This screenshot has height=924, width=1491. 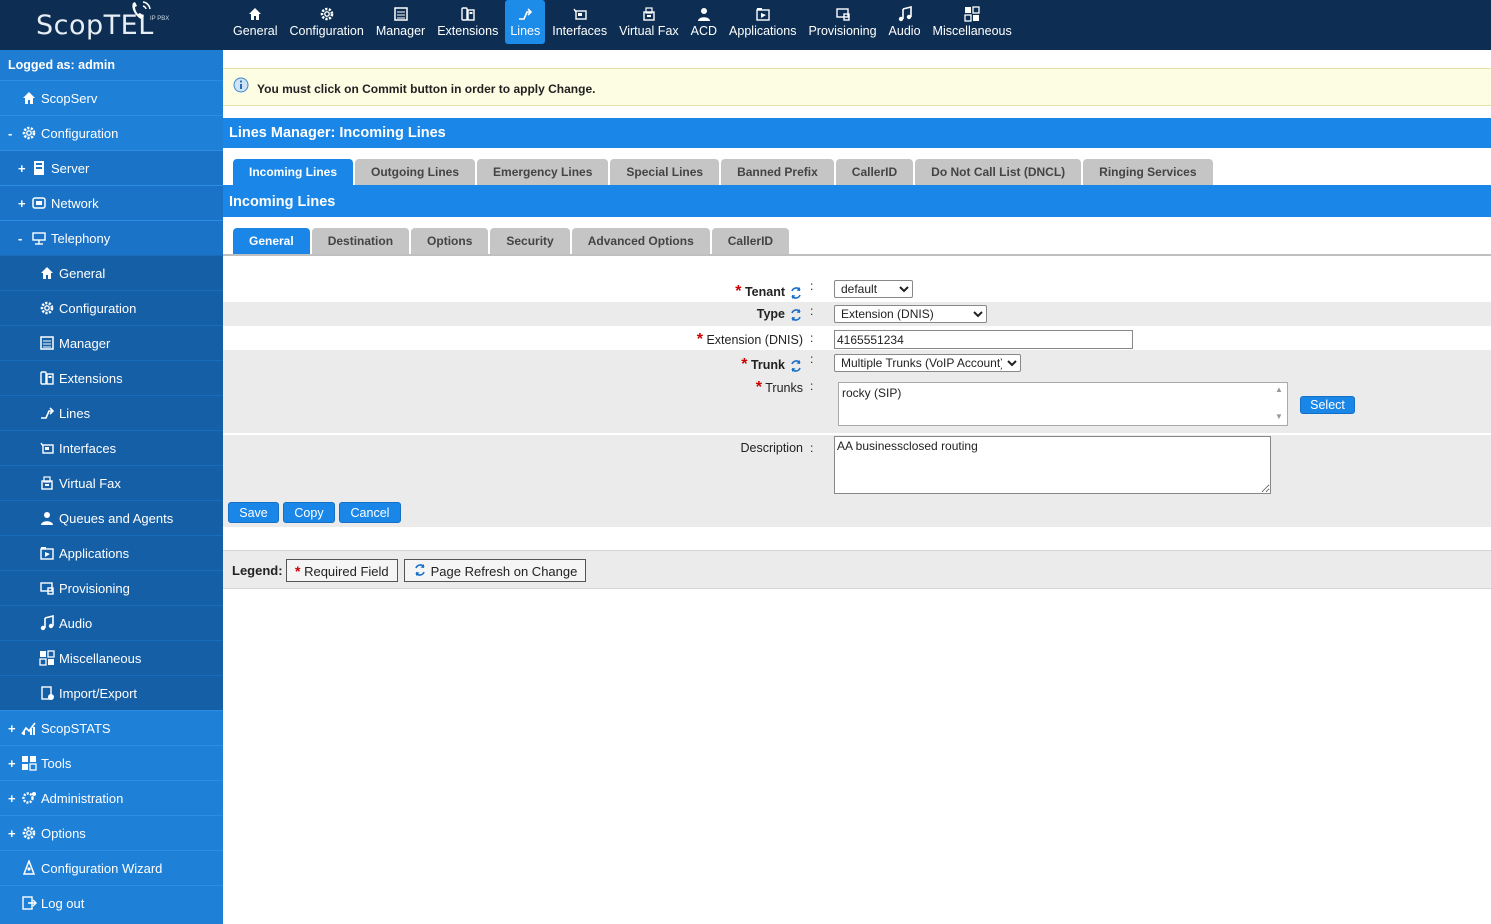 I want to click on sidebar-item-miscellaneous: Miscellaneous, so click(x=111, y=657).